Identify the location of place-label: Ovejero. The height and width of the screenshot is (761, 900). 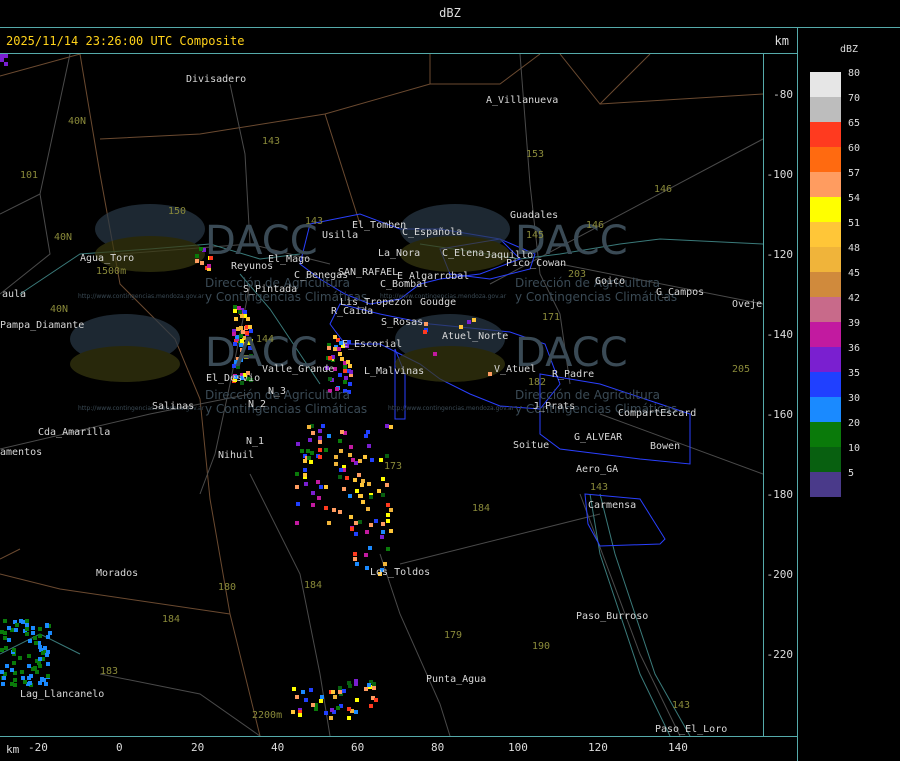
(747, 304).